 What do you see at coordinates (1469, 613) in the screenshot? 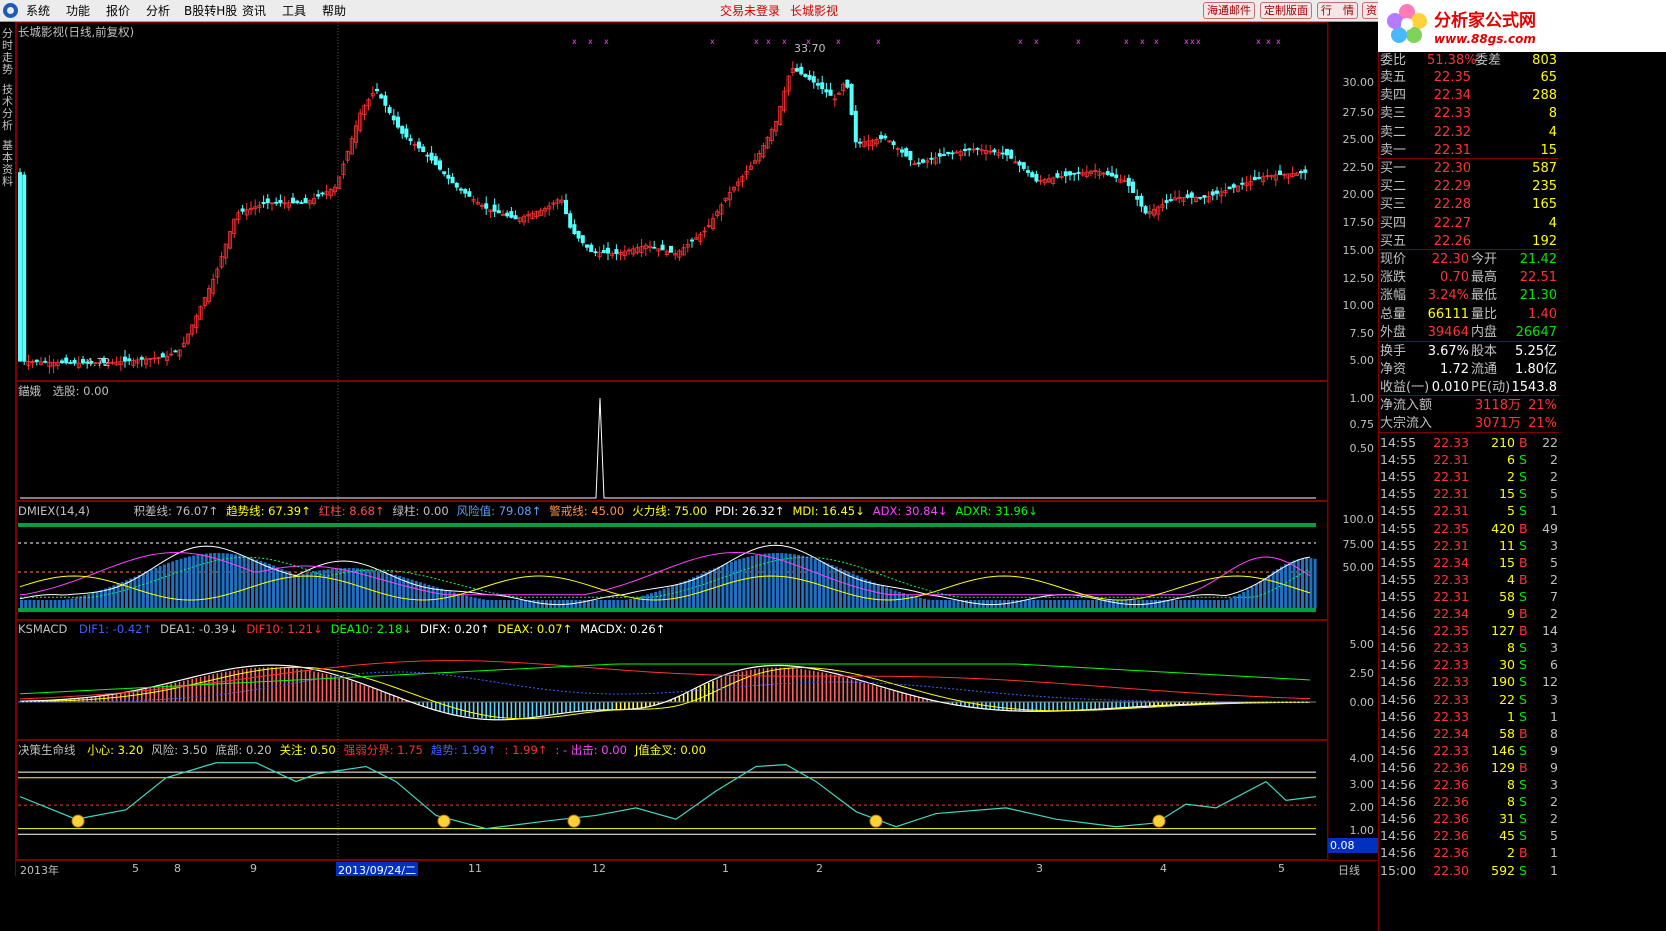
I see `tick-row: 14:56 22.34 9 B 2` at bounding box center [1469, 613].